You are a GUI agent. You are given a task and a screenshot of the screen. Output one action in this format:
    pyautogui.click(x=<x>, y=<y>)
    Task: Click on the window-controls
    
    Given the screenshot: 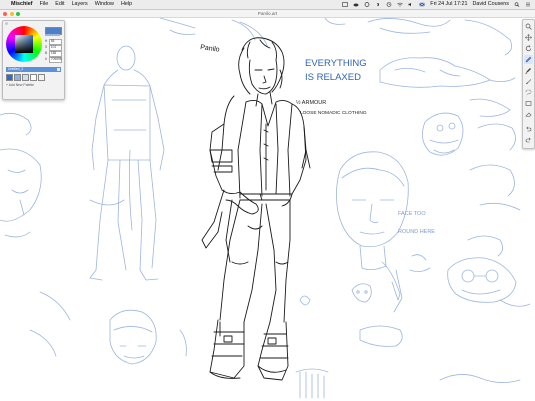 What is the action you would take?
    pyautogui.click(x=11, y=13)
    